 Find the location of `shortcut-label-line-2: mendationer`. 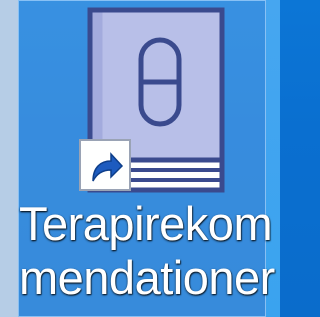

shortcut-label-line-2: mendationer is located at coordinates (147, 277).